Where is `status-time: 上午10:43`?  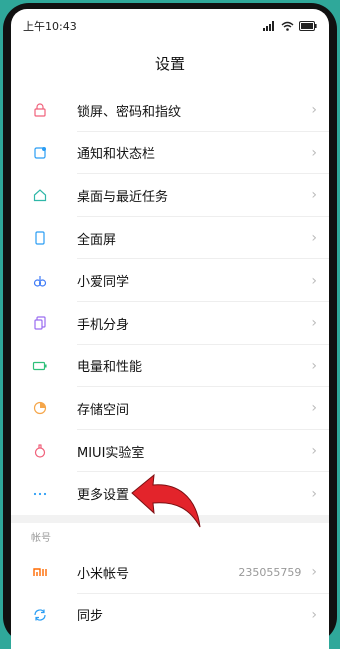 status-time: 上午10:43 is located at coordinates (50, 26).